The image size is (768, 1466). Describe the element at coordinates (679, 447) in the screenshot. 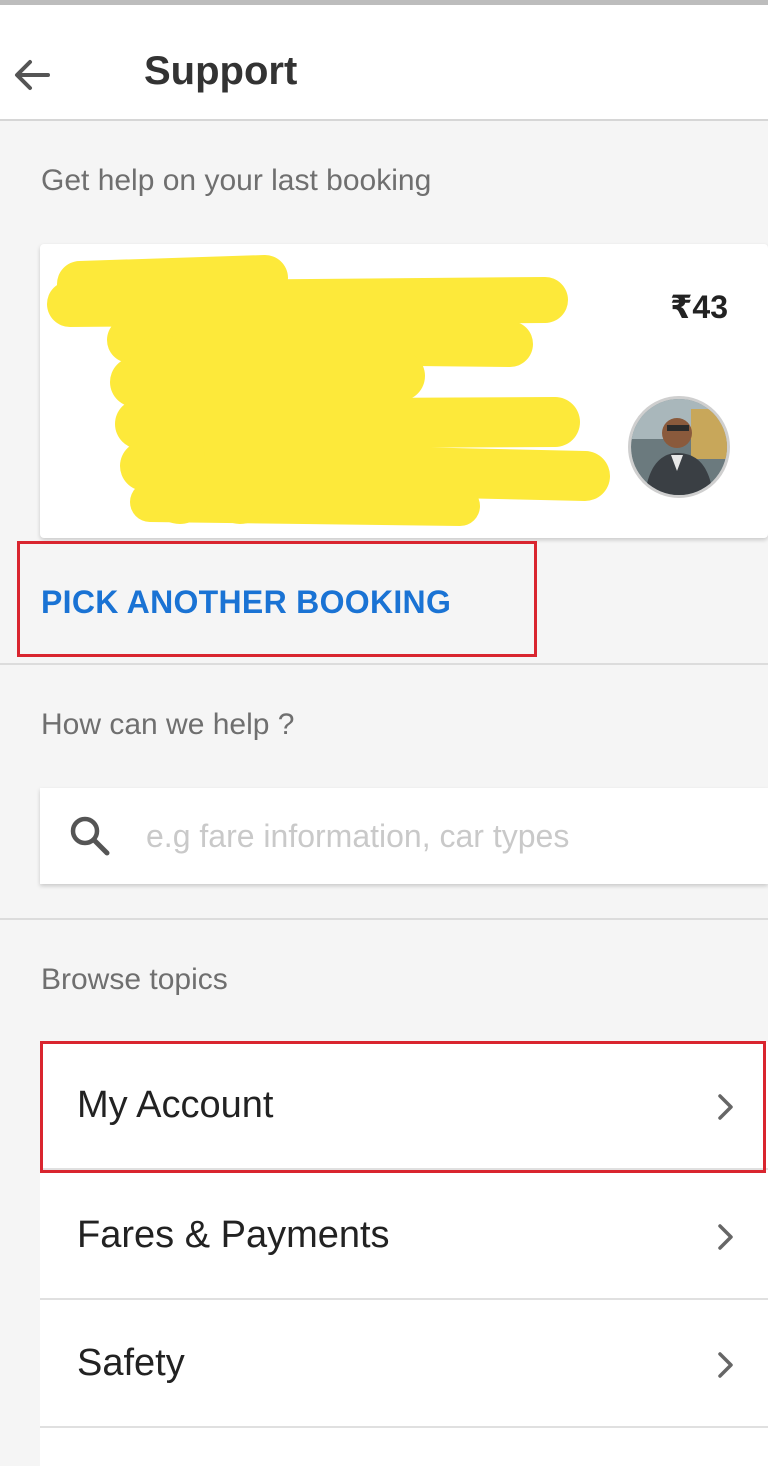

I see `driver-avatar` at that location.